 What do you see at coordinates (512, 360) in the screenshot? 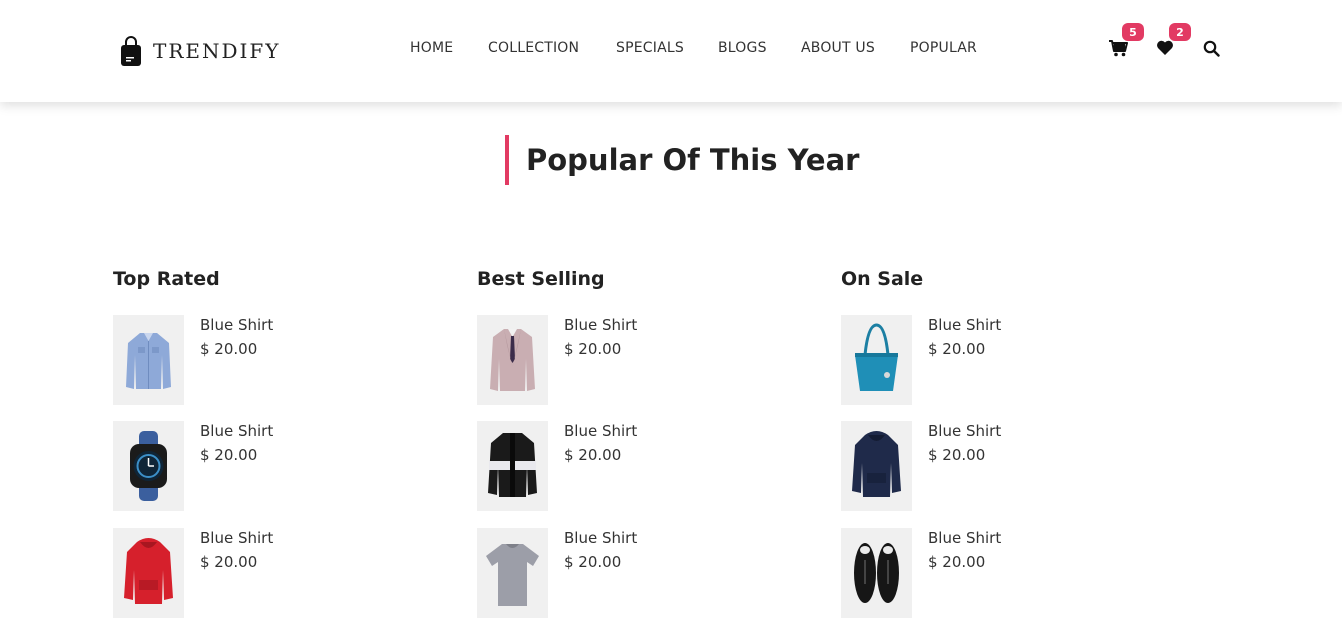
I see `suit-jacket-image` at bounding box center [512, 360].